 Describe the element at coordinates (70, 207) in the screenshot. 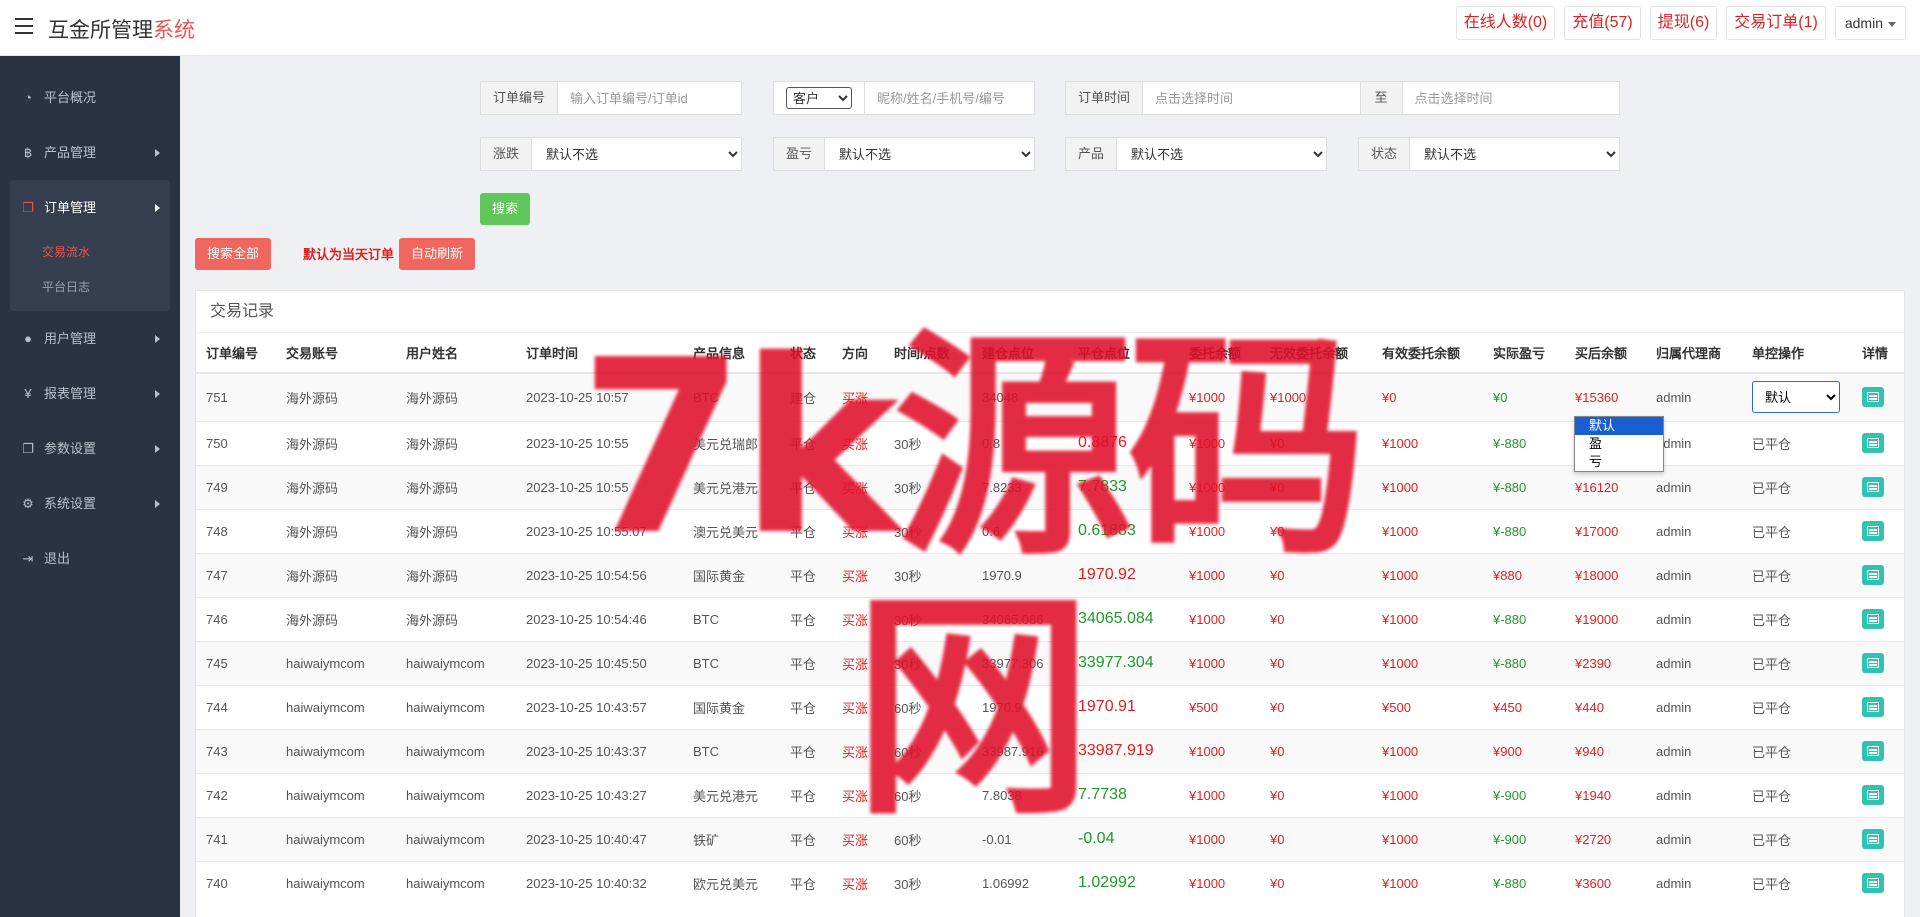

I see `sidebar-item-label: 订单管理` at that location.